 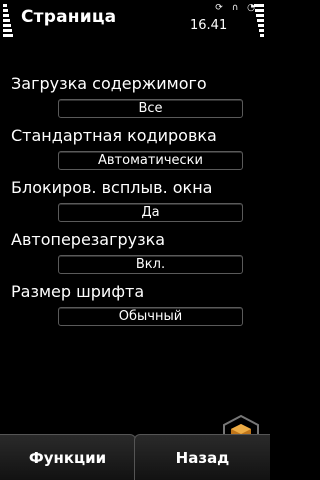 I want to click on headset-icon: ∩, so click(x=235, y=8).